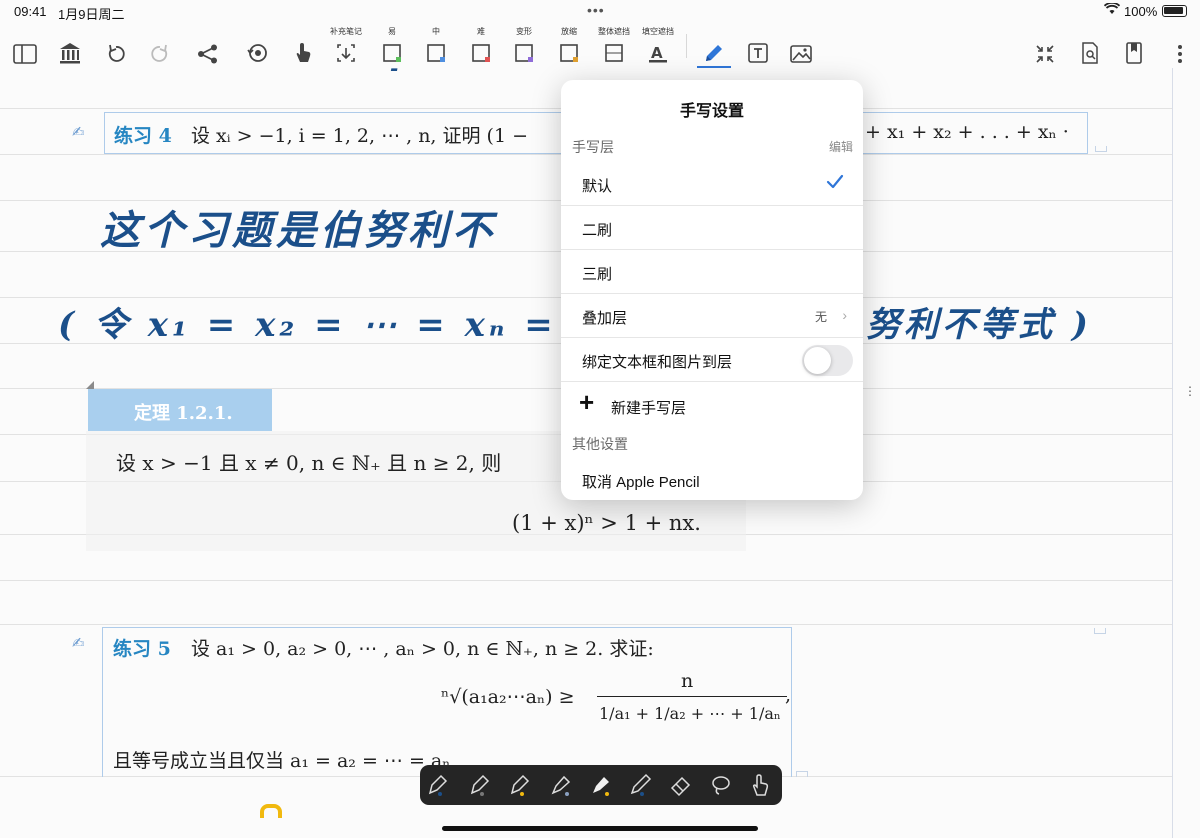 Image resolution: width=1200 pixels, height=838 pixels. Describe the element at coordinates (1172, 453) in the screenshot. I see `page-margin-line` at that location.